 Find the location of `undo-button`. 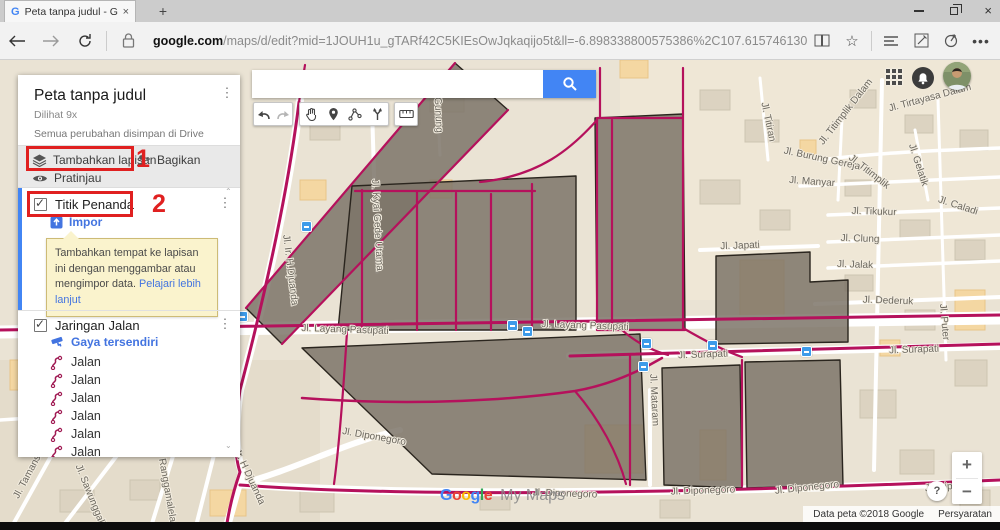

undo-button is located at coordinates (263, 114).